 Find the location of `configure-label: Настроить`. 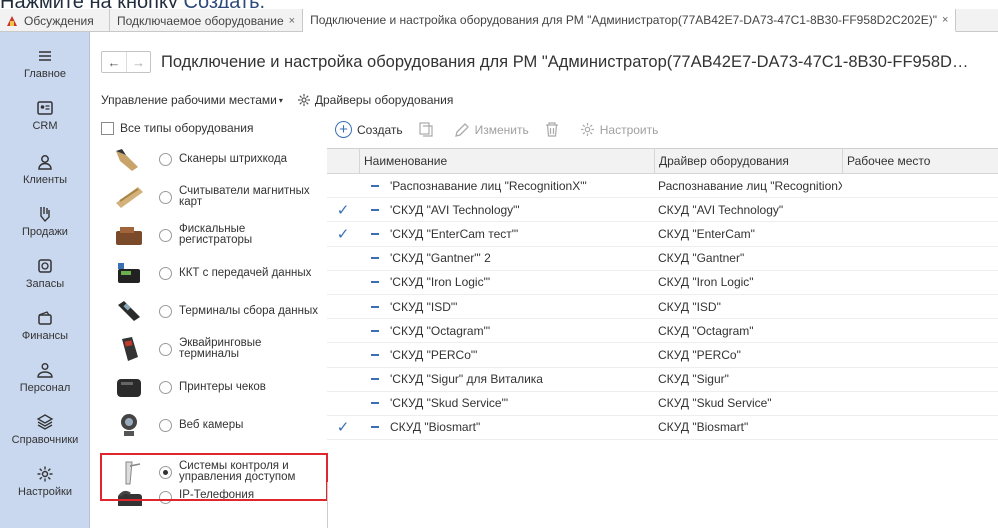

configure-label: Настроить is located at coordinates (629, 129).